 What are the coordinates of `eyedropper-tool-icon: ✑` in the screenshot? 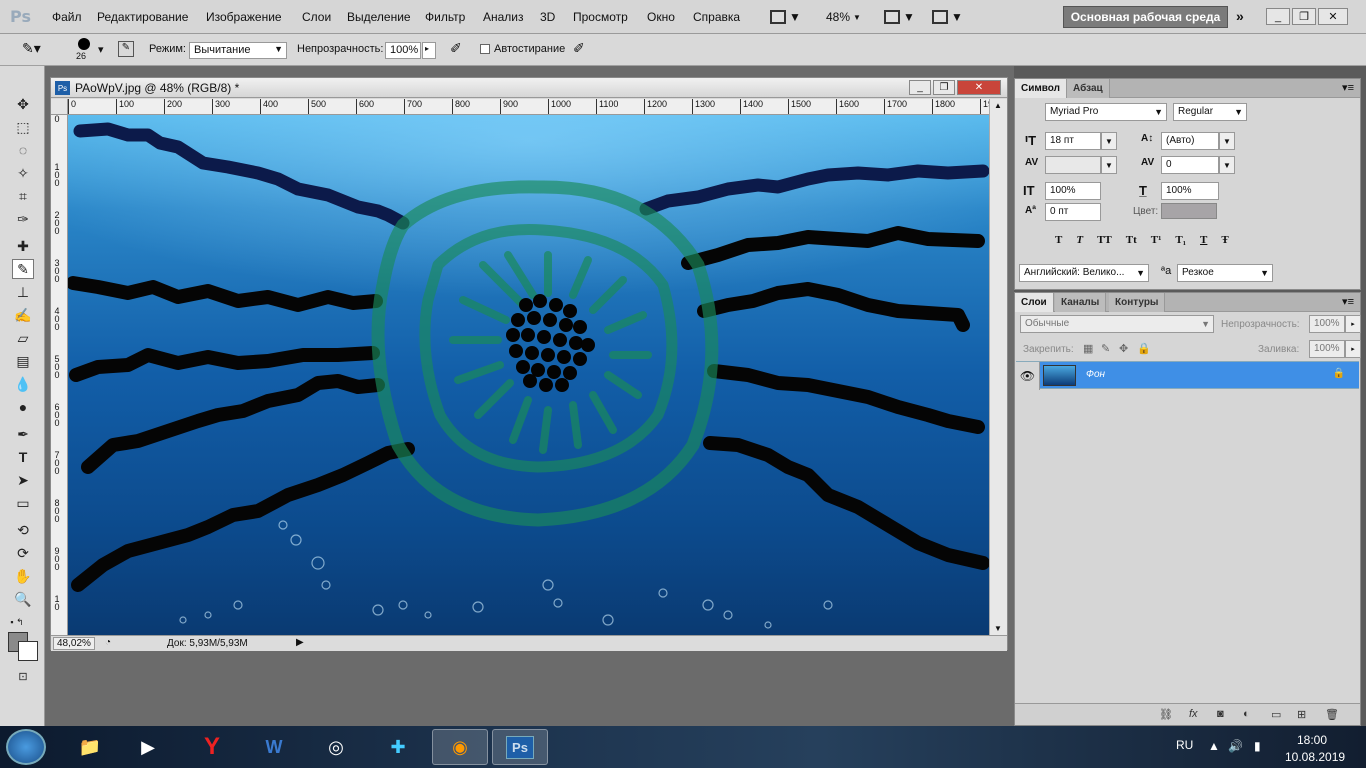 It's located at (23, 219).